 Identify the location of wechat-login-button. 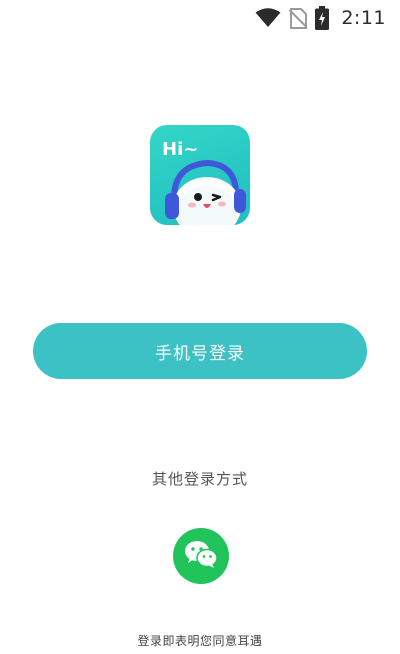
(201, 556).